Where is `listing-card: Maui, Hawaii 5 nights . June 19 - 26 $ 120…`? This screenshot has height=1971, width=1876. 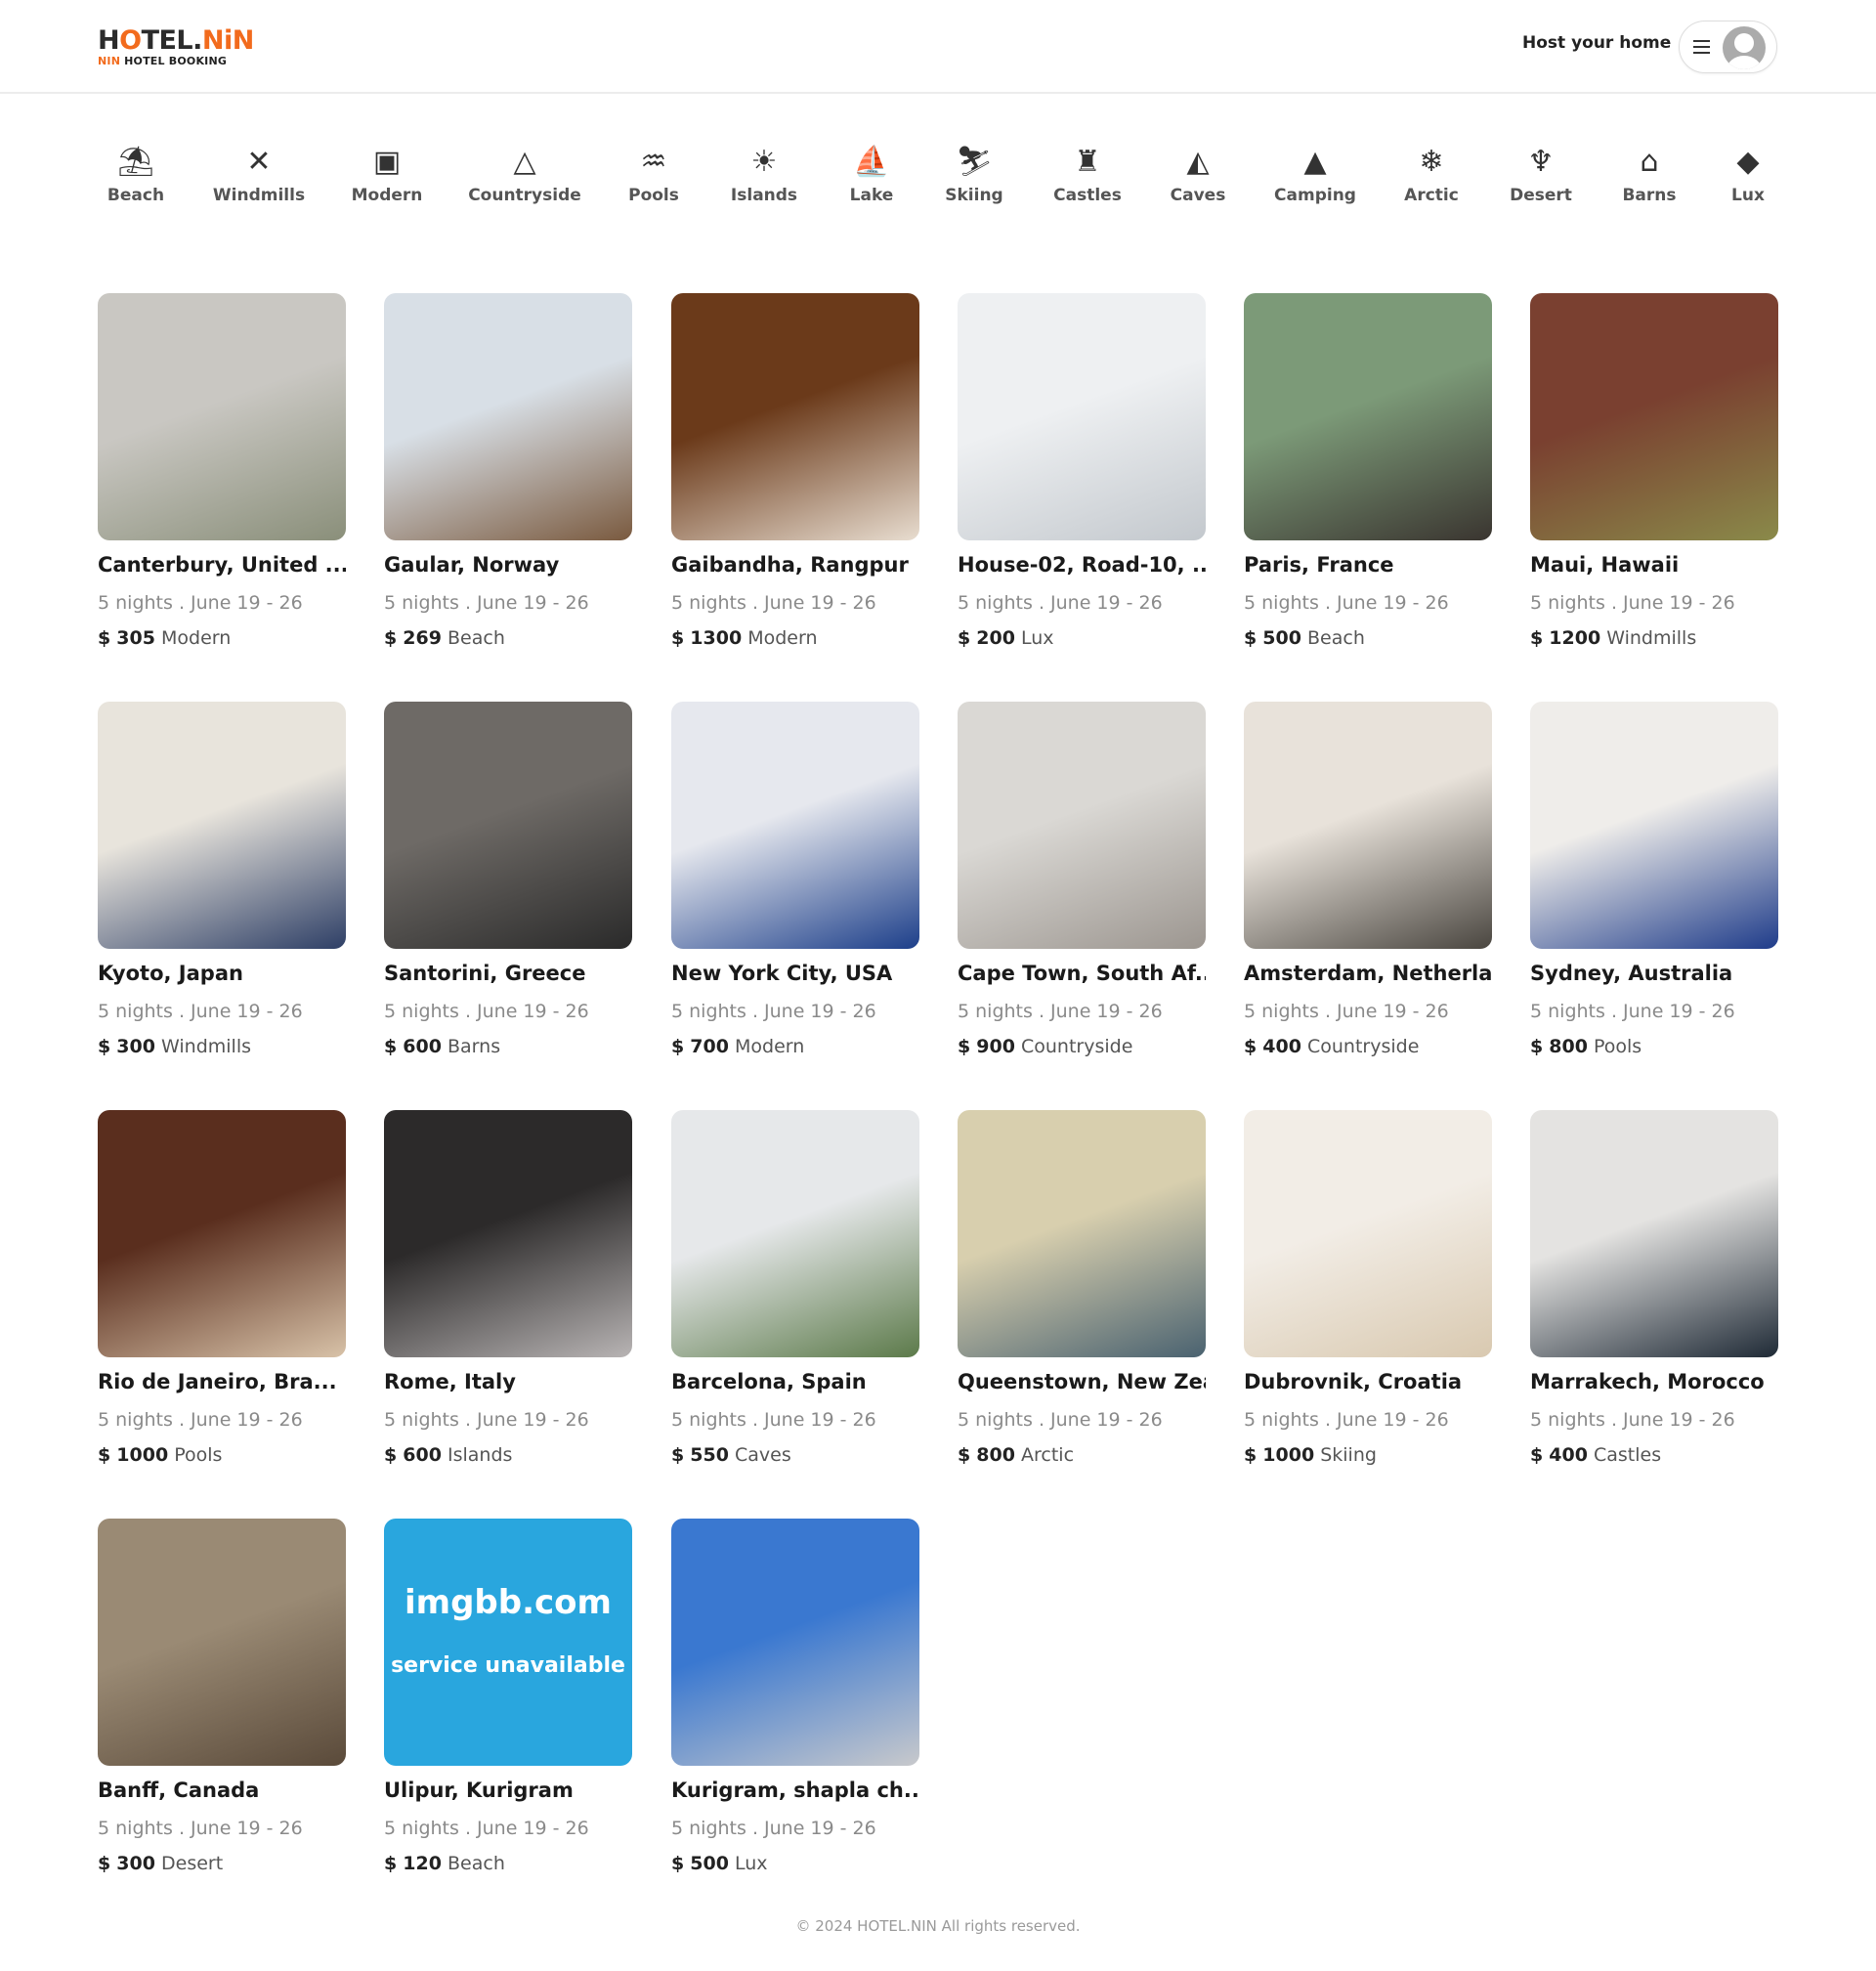 listing-card: Maui, Hawaii 5 nights . June 19 - 26 $ 120… is located at coordinates (1654, 471).